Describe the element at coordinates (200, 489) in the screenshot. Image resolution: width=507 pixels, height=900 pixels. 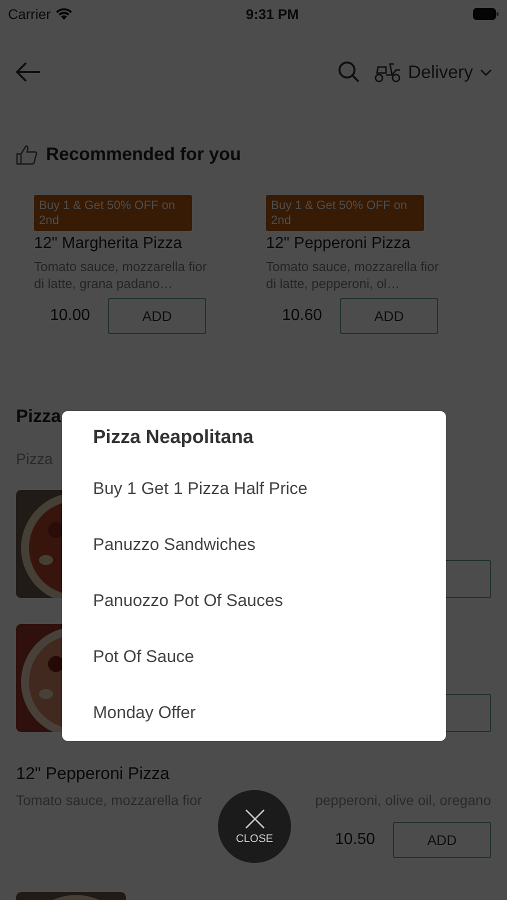
I see `menu-item: Buy 1 Get 1 Pizza Half Price` at that location.